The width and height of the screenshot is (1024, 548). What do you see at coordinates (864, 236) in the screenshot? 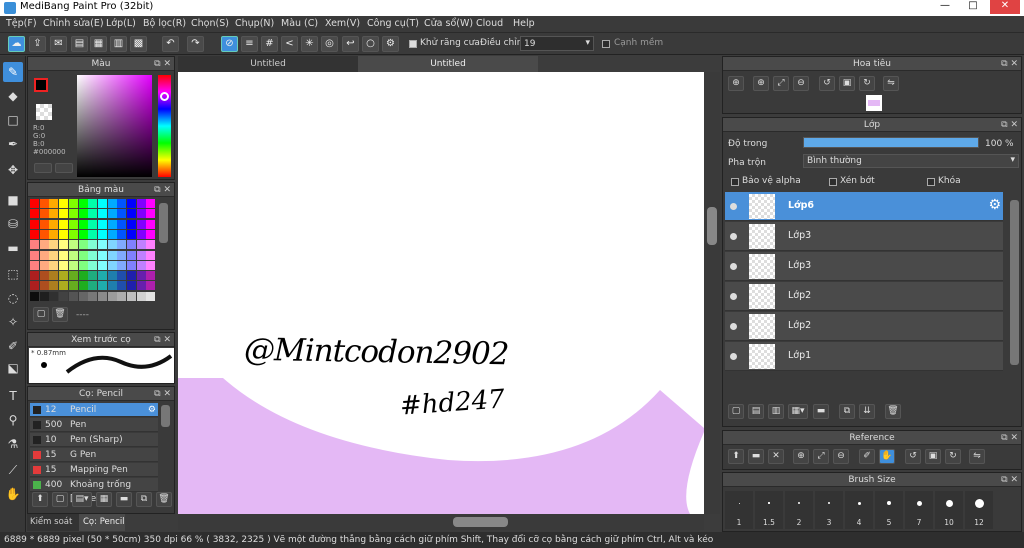
I see `layer-row: Lớp3` at bounding box center [864, 236].